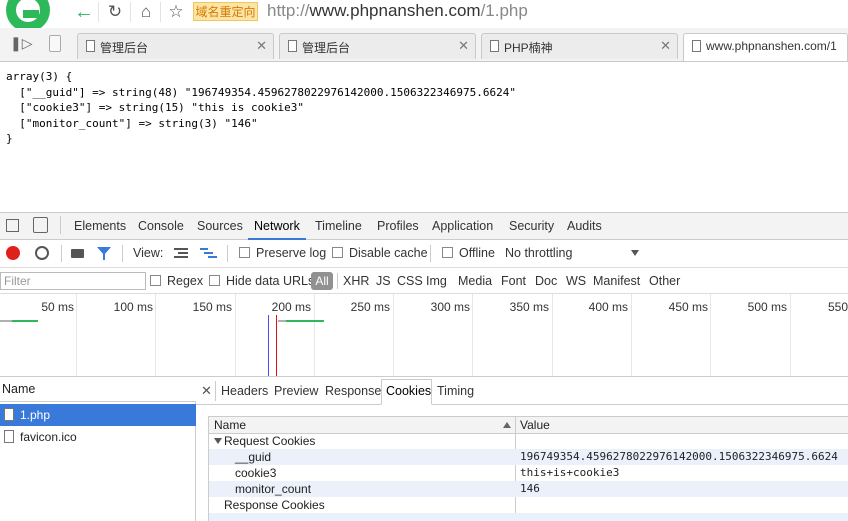 This screenshot has width=848, height=521. I want to click on request-name: favicon.ico, so click(48, 437).